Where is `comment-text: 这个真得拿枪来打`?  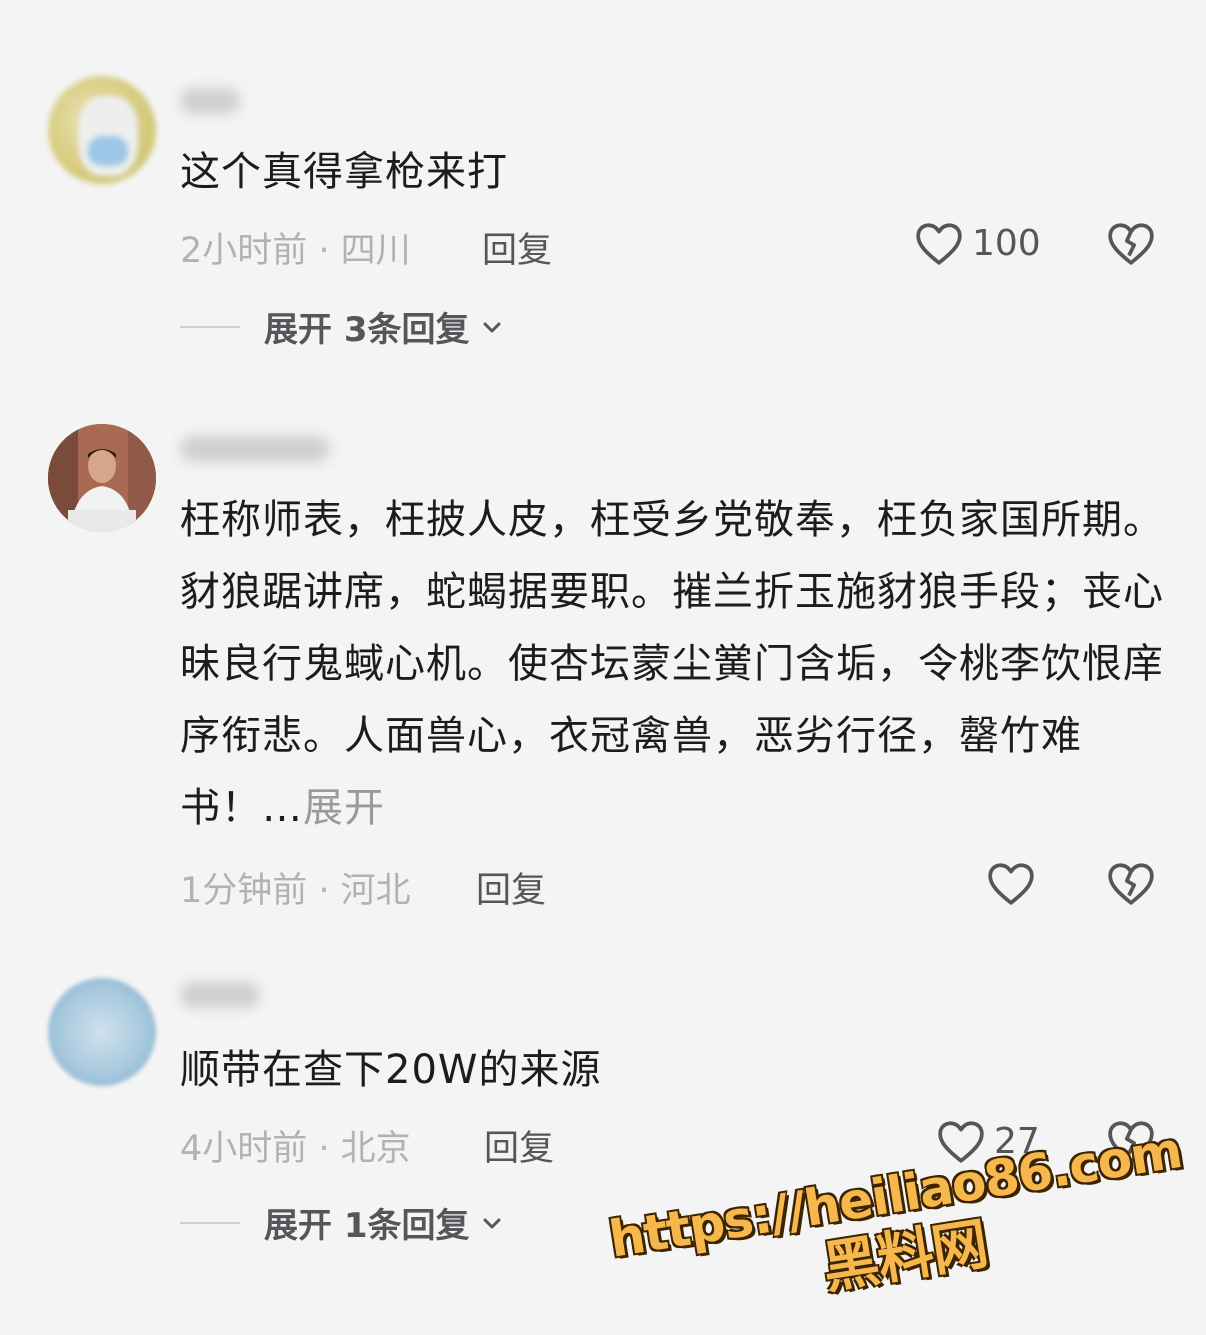 comment-text: 这个真得拿枪来打 is located at coordinates (344, 172).